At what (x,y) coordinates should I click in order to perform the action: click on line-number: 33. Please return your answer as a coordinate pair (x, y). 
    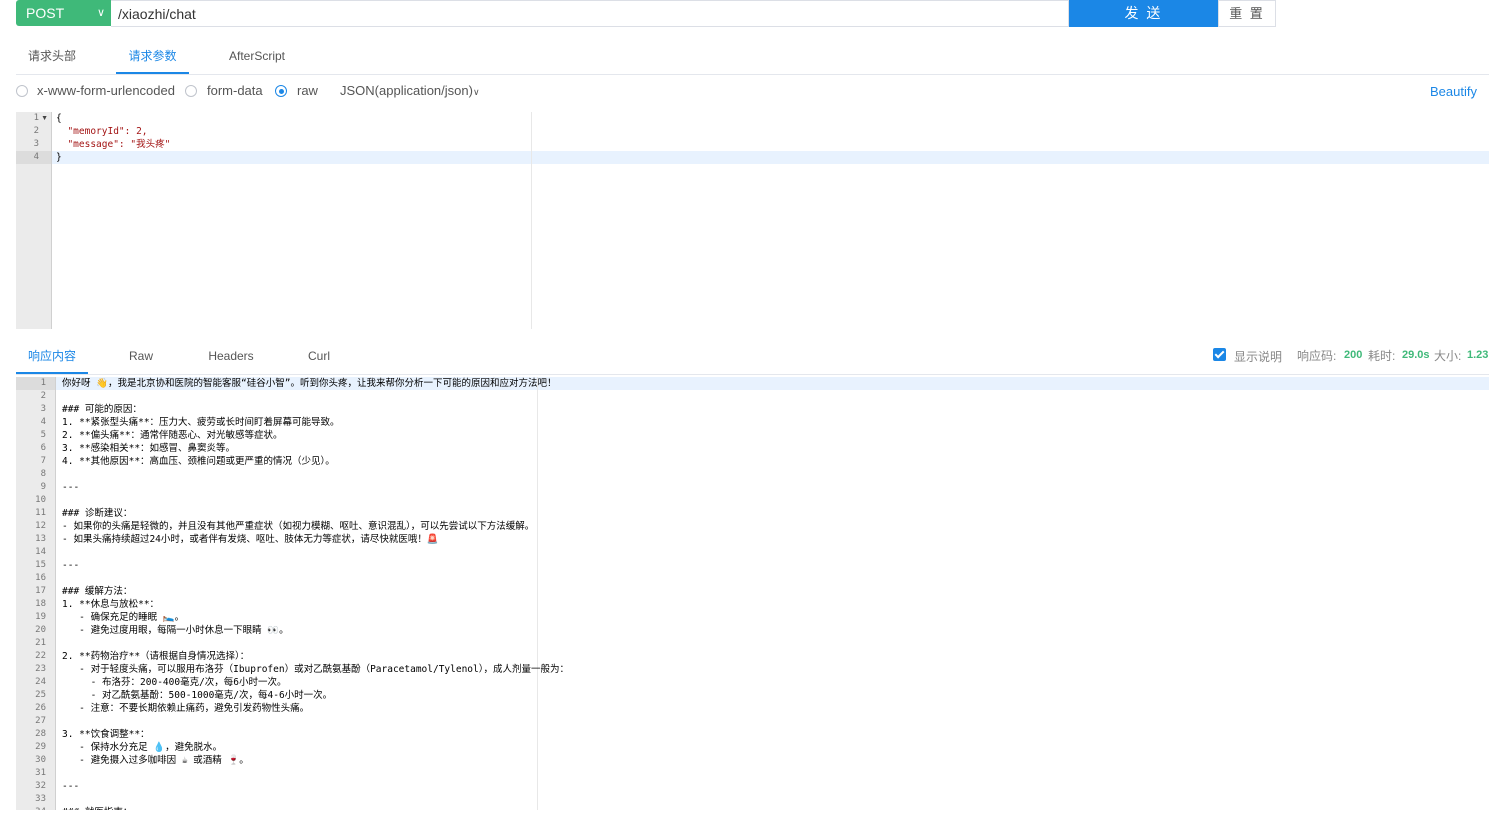
    Looking at the image, I should click on (40, 799).